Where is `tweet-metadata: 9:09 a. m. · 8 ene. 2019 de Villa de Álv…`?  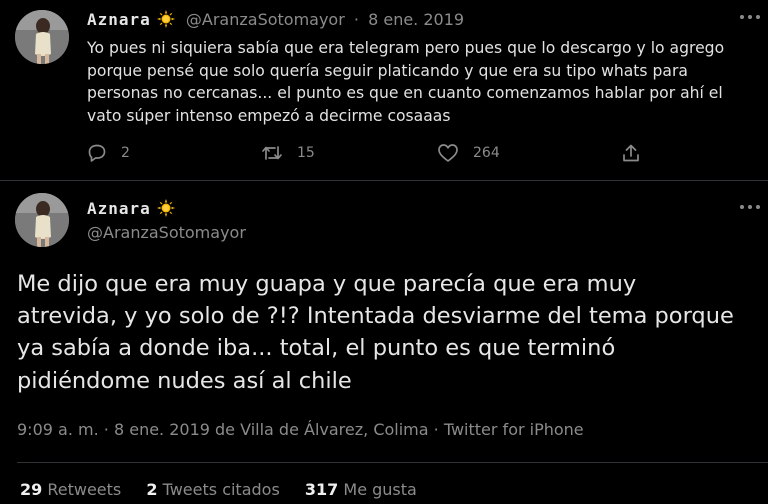
tweet-metadata: 9:09 a. m. · 8 ene. 2019 de Villa de Álv… is located at coordinates (300, 429).